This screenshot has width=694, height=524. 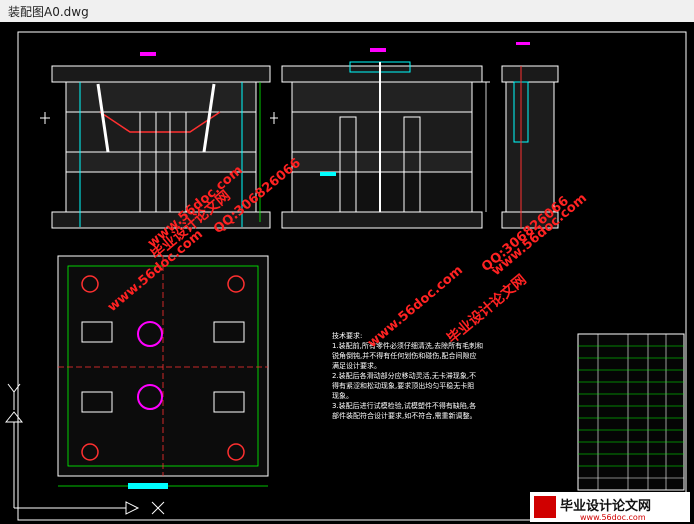 I want to click on plan-view, so click(x=163, y=372).